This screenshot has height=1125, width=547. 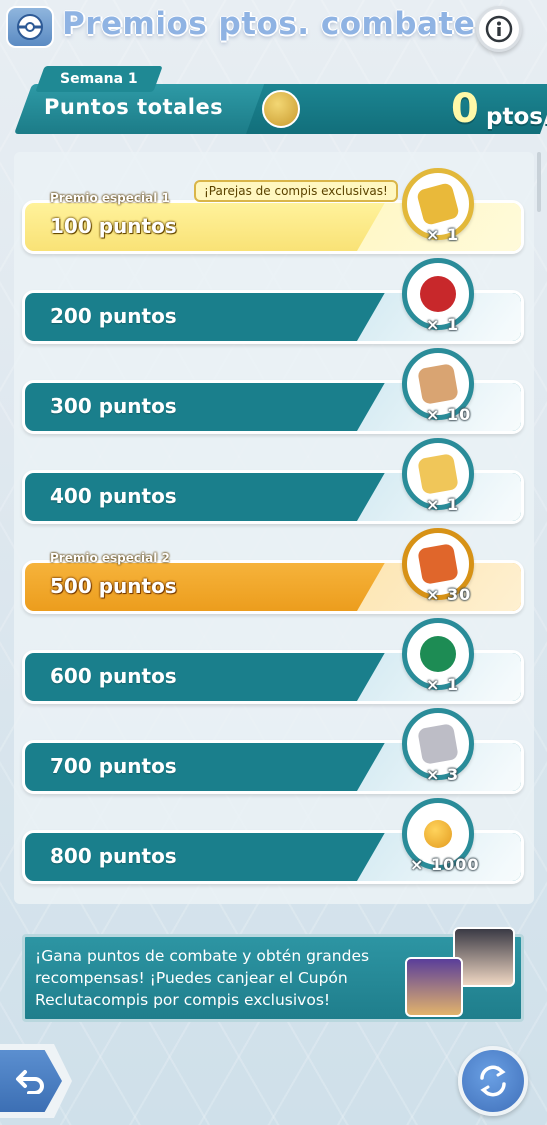 What do you see at coordinates (113, 226) in the screenshot?
I see `reward-points-label: 100 puntos` at bounding box center [113, 226].